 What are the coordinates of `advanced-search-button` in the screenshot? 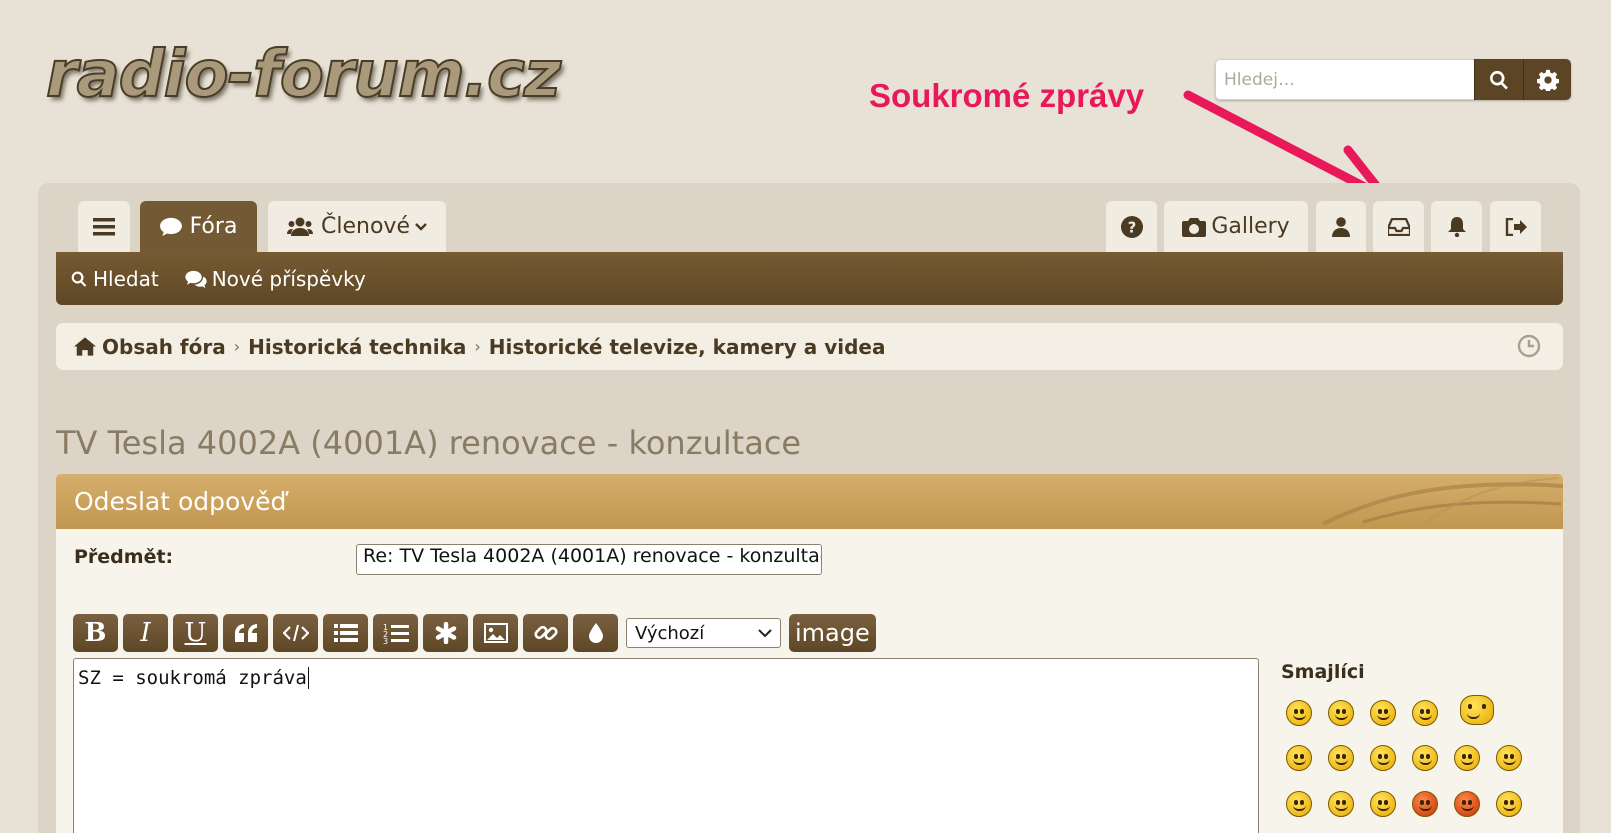 It's located at (1547, 79).